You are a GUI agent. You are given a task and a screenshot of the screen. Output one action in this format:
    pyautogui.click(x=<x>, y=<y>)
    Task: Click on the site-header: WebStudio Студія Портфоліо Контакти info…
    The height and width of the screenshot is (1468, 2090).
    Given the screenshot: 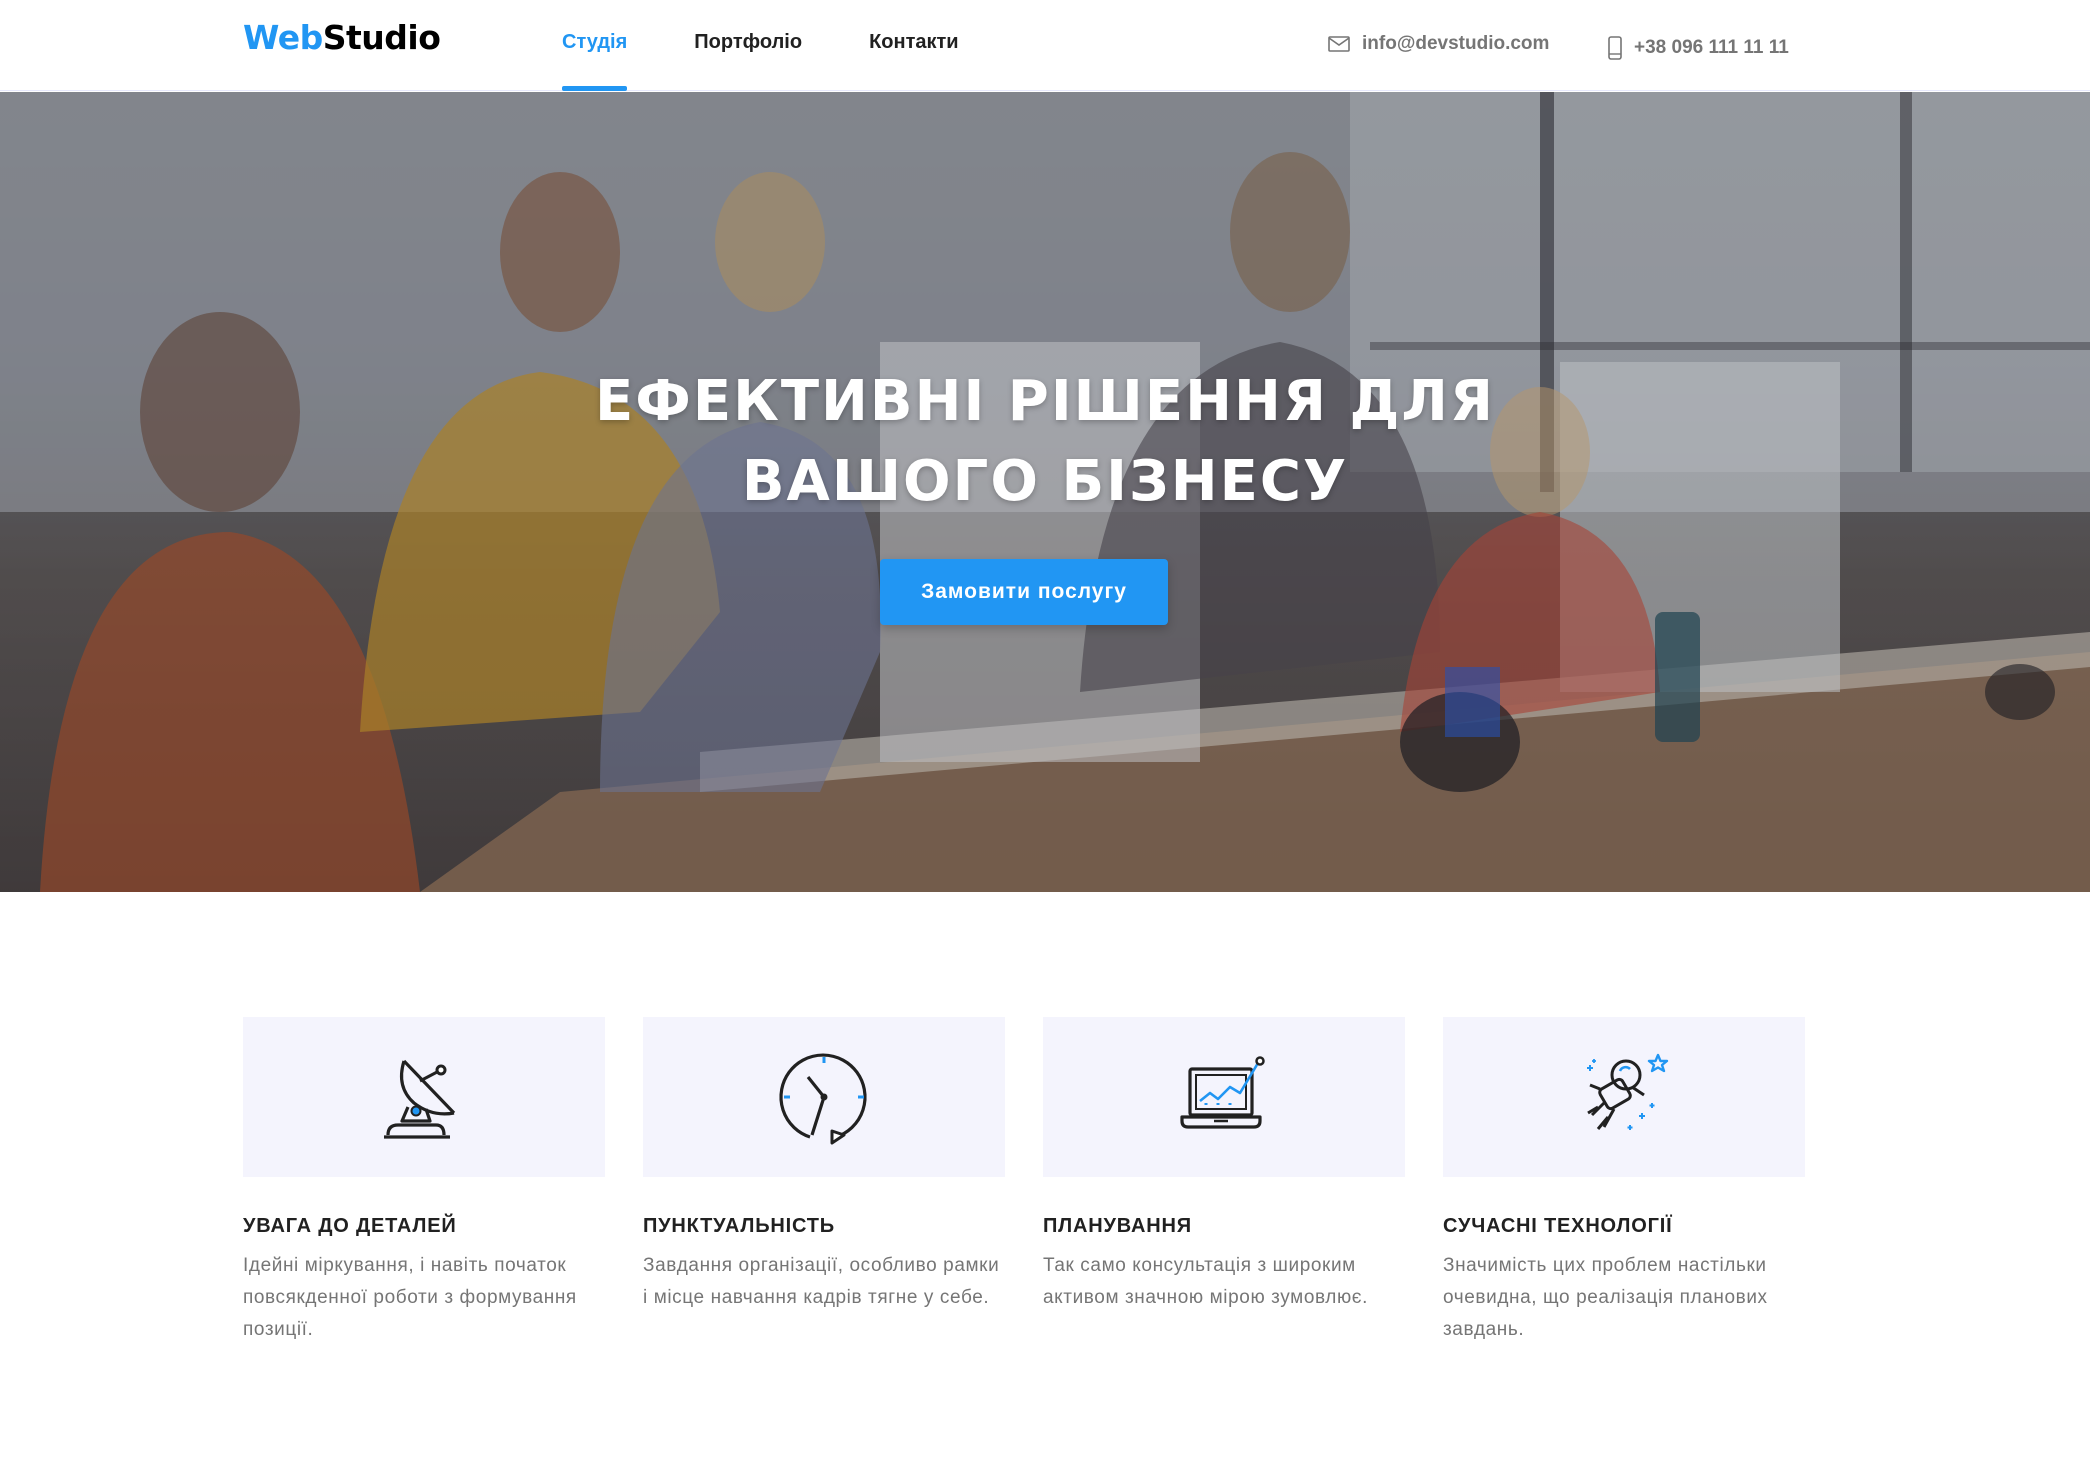 What is the action you would take?
    pyautogui.click(x=1045, y=45)
    